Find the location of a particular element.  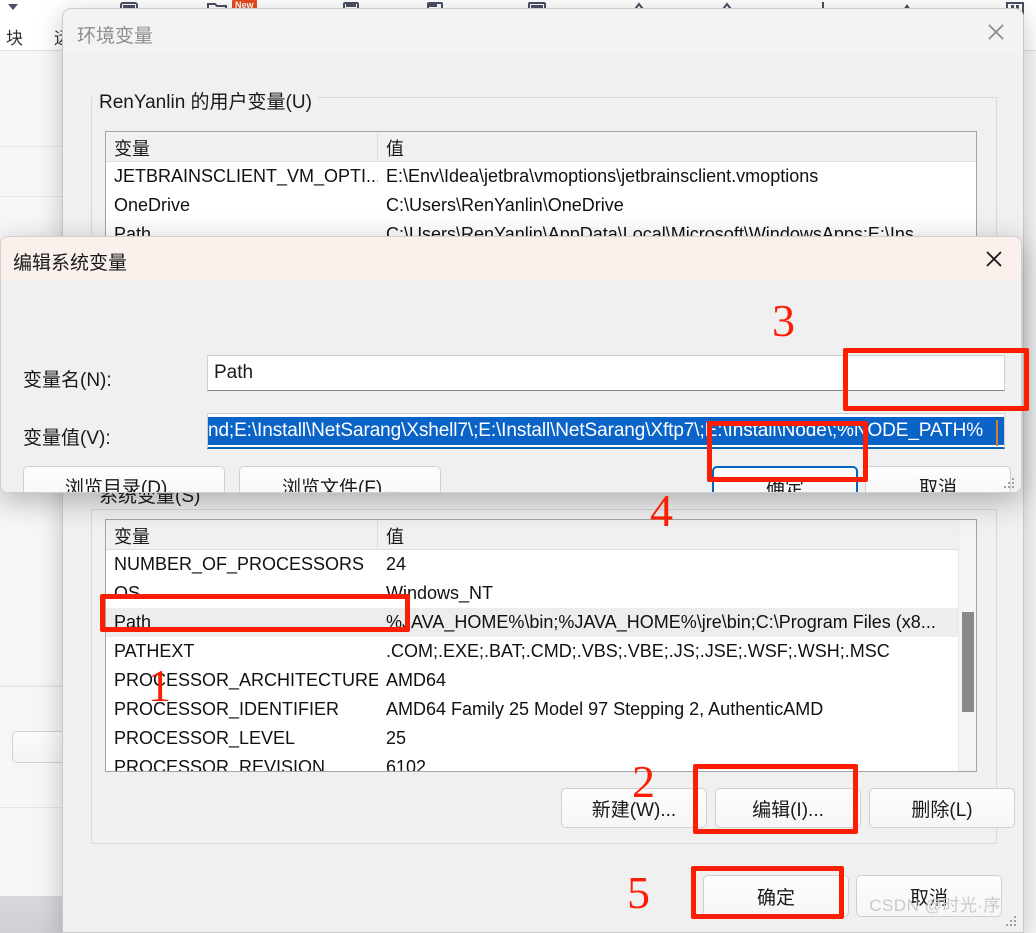

table-row: OS Windows_NT is located at coordinates (541, 593).